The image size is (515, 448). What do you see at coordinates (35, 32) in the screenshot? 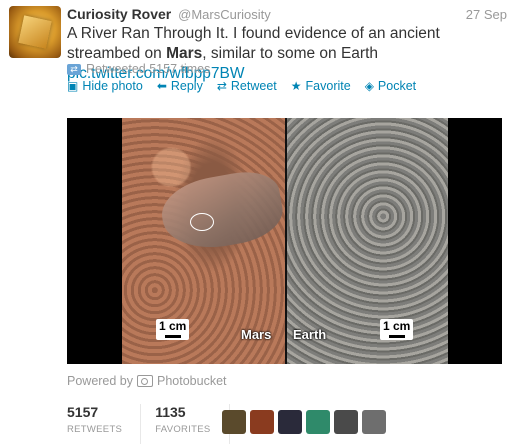
I see `avatar` at bounding box center [35, 32].